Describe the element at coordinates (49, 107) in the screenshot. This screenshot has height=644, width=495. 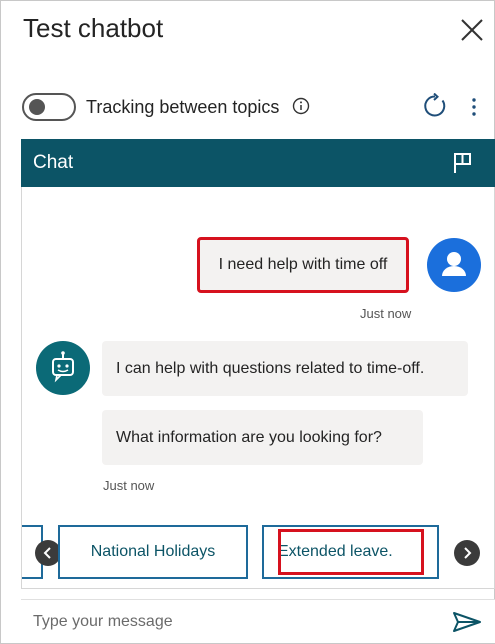
I see `tracking-toggle` at that location.